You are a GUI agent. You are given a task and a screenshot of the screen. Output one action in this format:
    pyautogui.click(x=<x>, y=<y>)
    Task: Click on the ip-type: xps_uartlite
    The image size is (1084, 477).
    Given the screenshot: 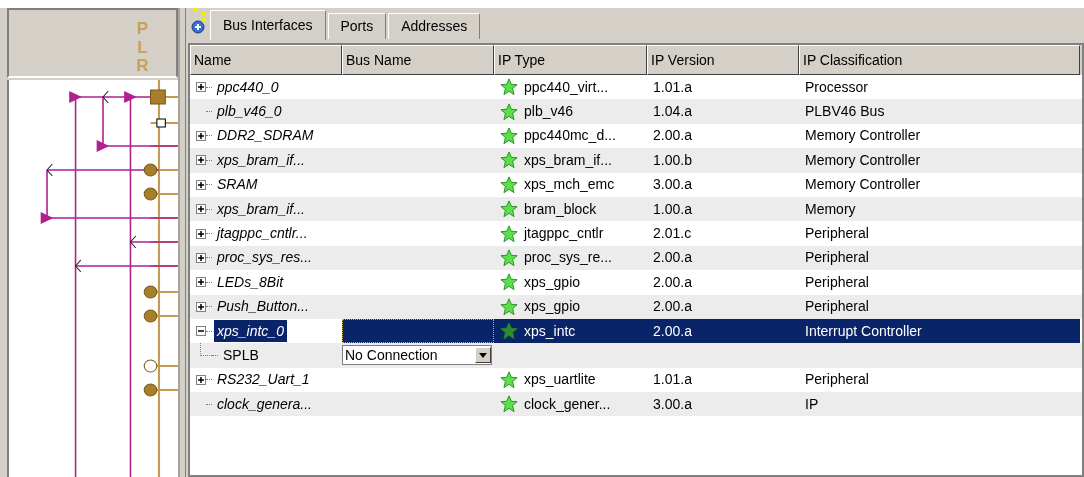 What is the action you would take?
    pyautogui.click(x=560, y=380)
    